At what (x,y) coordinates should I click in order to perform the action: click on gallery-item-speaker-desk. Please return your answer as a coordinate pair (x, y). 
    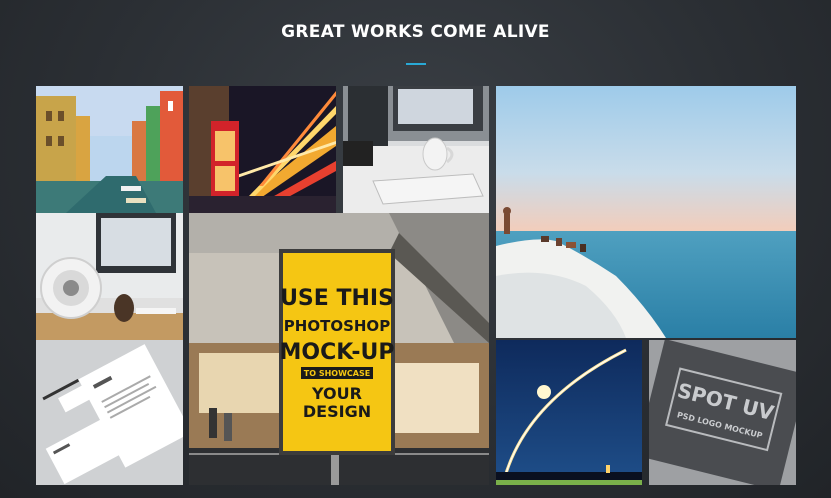
    Looking at the image, I should click on (109, 276).